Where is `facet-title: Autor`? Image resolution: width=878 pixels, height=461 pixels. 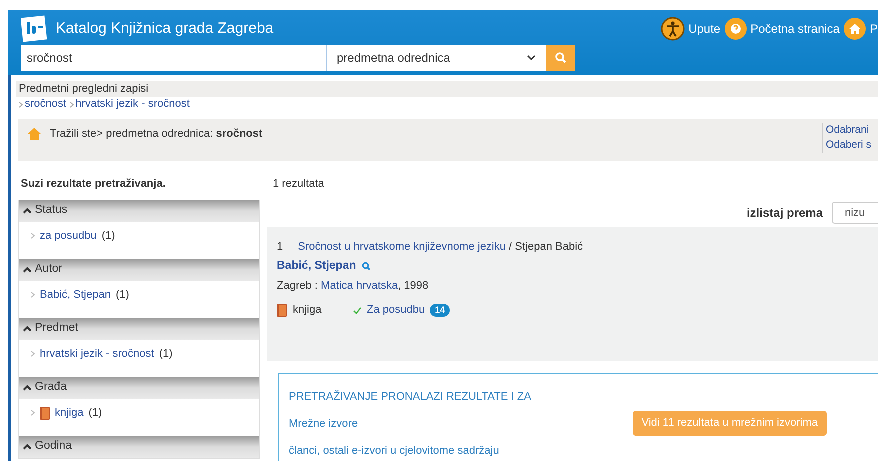 facet-title: Autor is located at coordinates (48, 270).